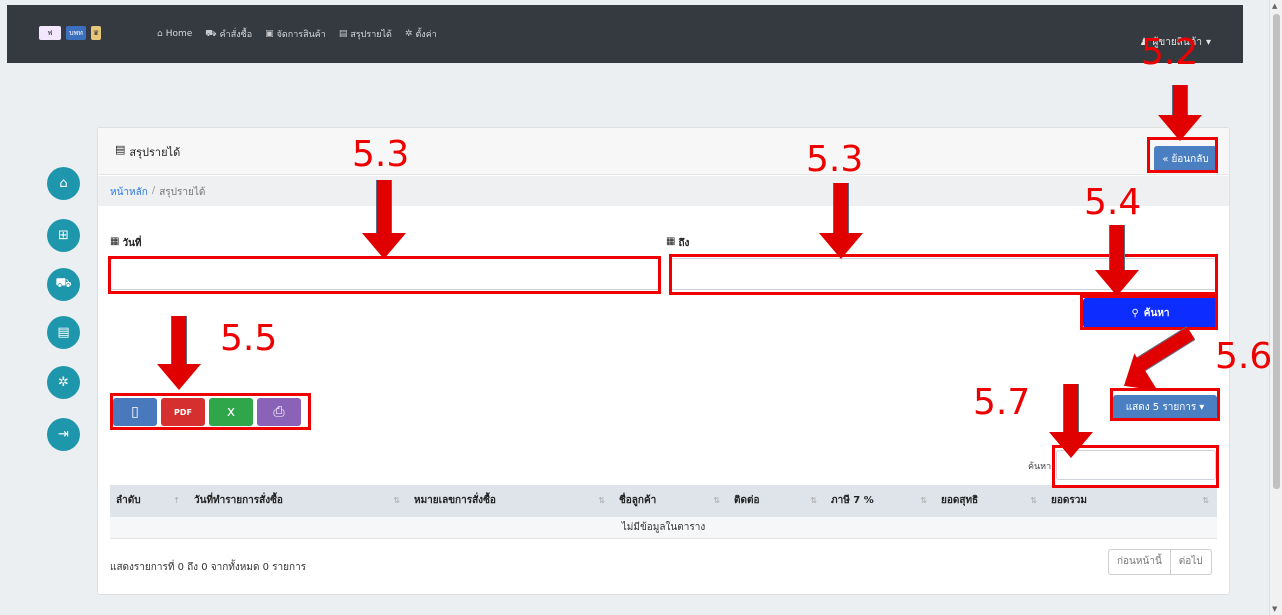 This screenshot has width=1282, height=615. Describe the element at coordinates (1274, 6) in the screenshot. I see `scroll-up-icon: ▲` at that location.